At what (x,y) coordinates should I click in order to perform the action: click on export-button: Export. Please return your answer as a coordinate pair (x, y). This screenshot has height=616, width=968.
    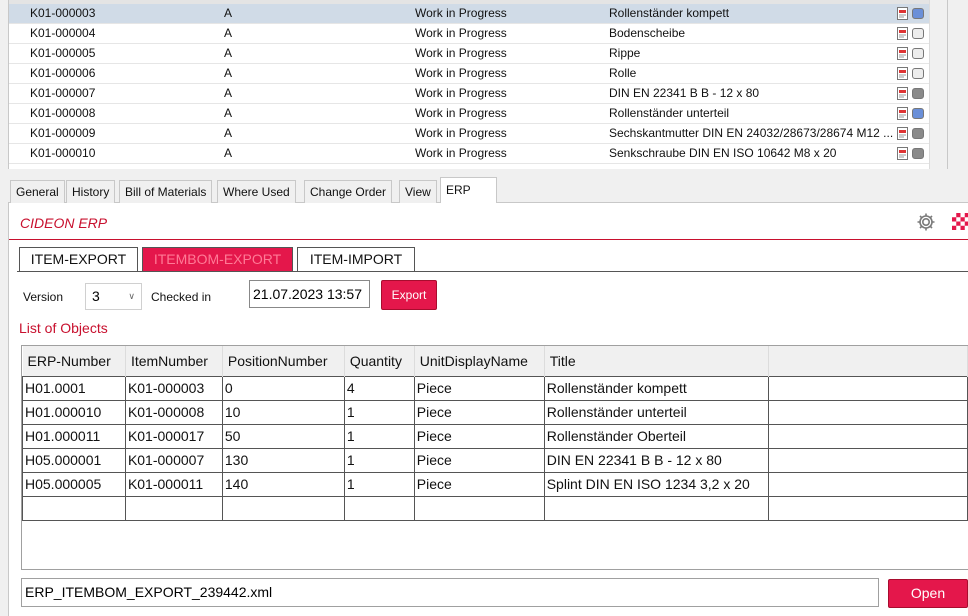
    Looking at the image, I should click on (409, 295).